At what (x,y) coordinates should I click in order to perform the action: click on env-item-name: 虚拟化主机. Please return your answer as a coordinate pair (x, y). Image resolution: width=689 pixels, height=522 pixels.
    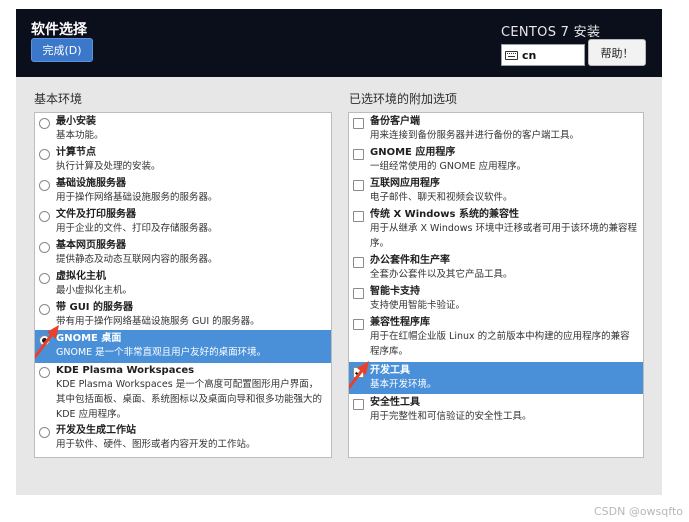
    Looking at the image, I should click on (81, 276).